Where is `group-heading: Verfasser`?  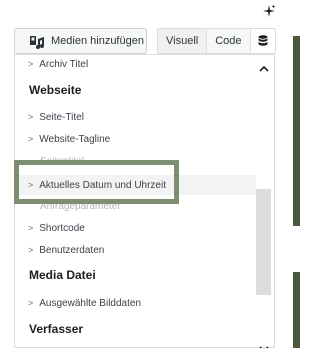 group-heading: Verfasser is located at coordinates (56, 329).